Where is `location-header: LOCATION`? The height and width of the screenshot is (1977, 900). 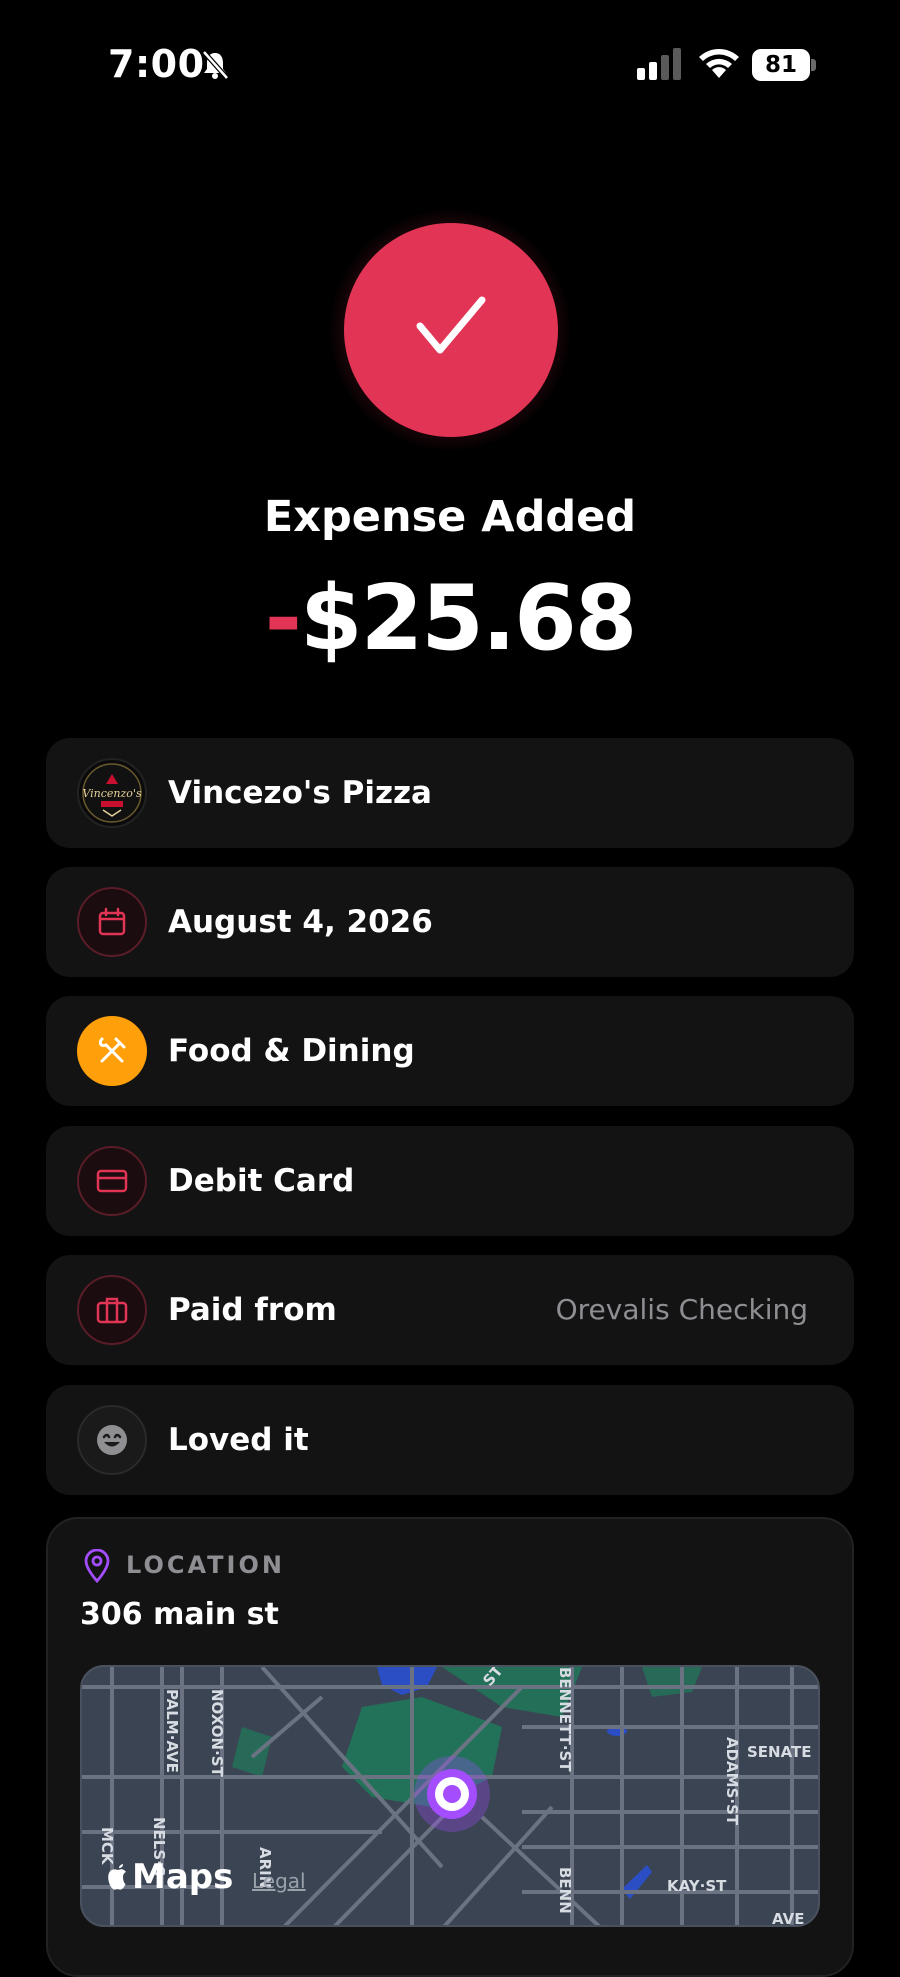 location-header: LOCATION is located at coordinates (205, 1565).